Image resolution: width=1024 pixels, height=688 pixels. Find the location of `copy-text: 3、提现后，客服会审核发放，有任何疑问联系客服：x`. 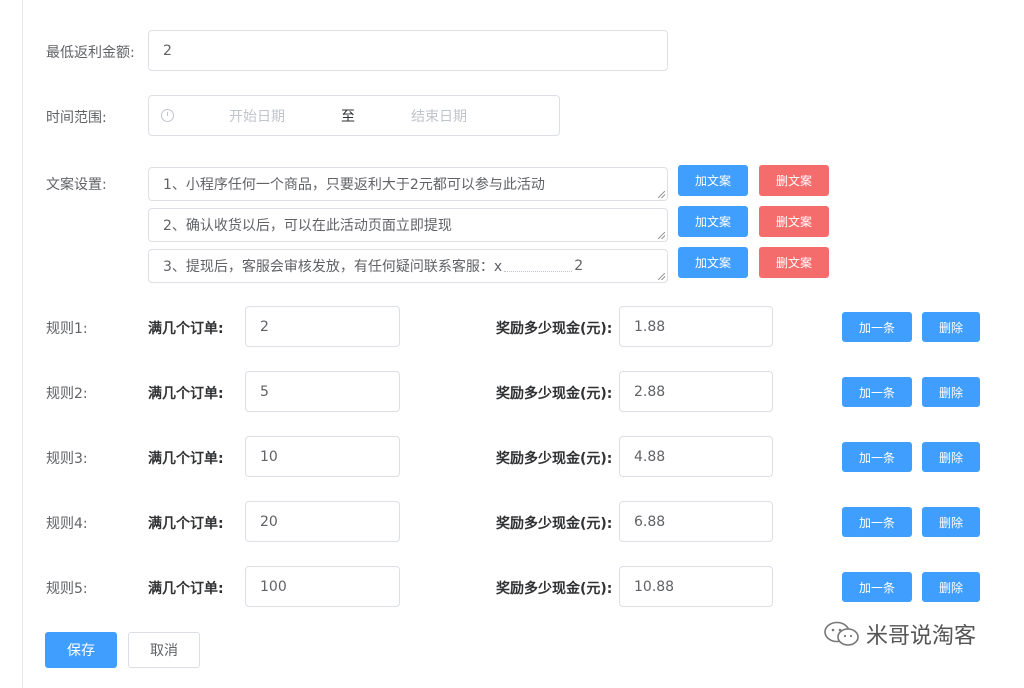

copy-text: 3、提现后，客服会审核发放，有任何疑问联系客服：x is located at coordinates (333, 267).